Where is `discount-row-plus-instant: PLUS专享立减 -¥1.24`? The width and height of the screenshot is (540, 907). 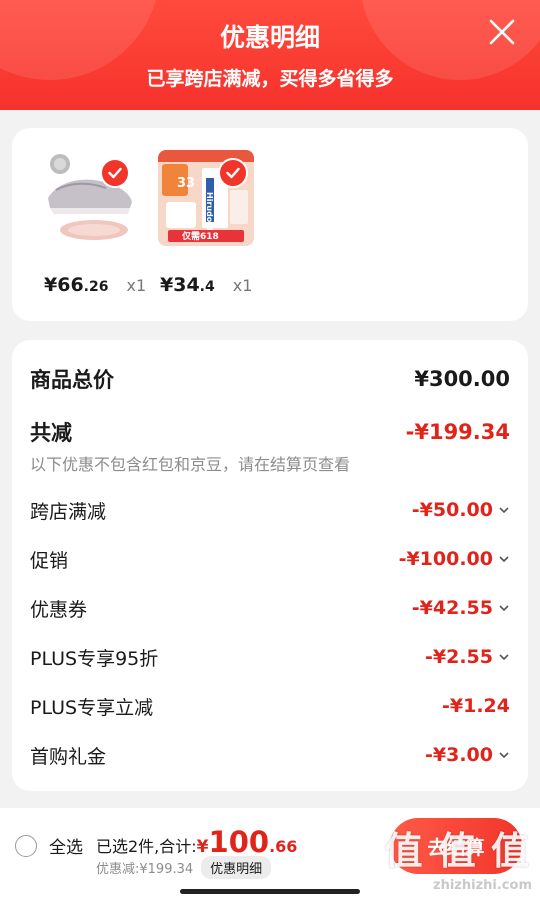
discount-row-plus-instant: PLUS专享立减 -¥1.24 is located at coordinates (270, 706).